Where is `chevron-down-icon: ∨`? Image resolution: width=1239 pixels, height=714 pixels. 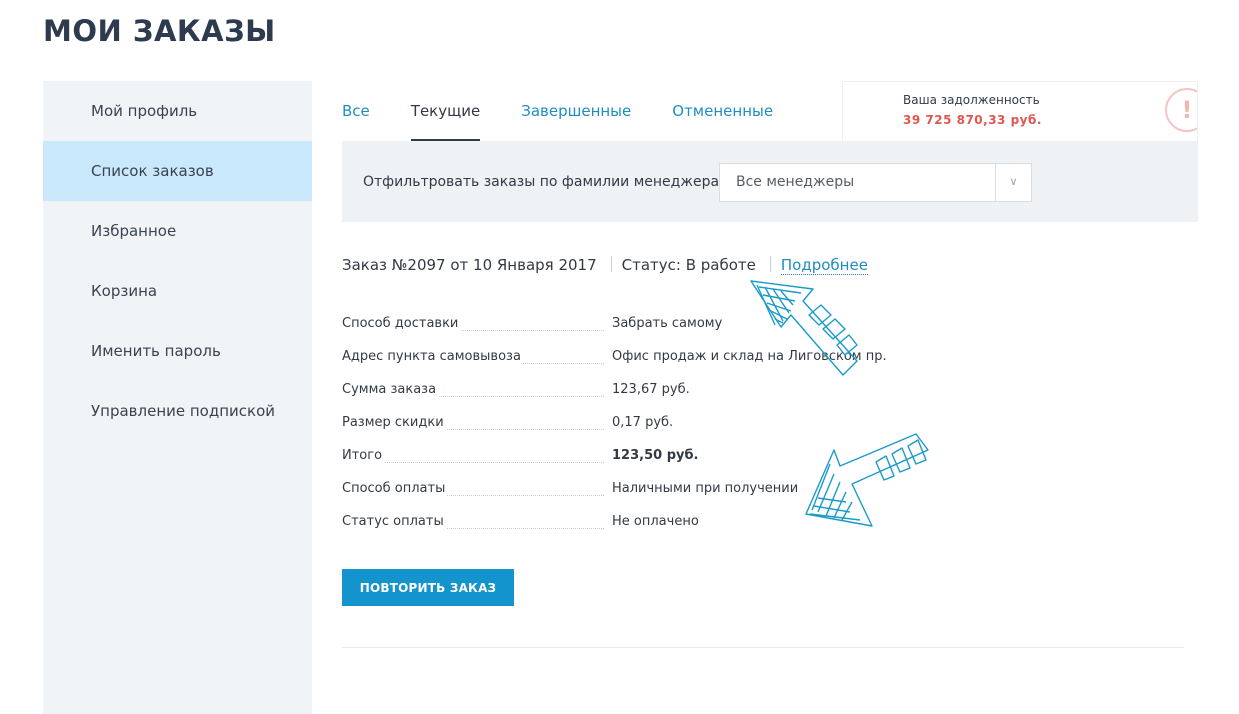
chevron-down-icon: ∨ is located at coordinates (1013, 182).